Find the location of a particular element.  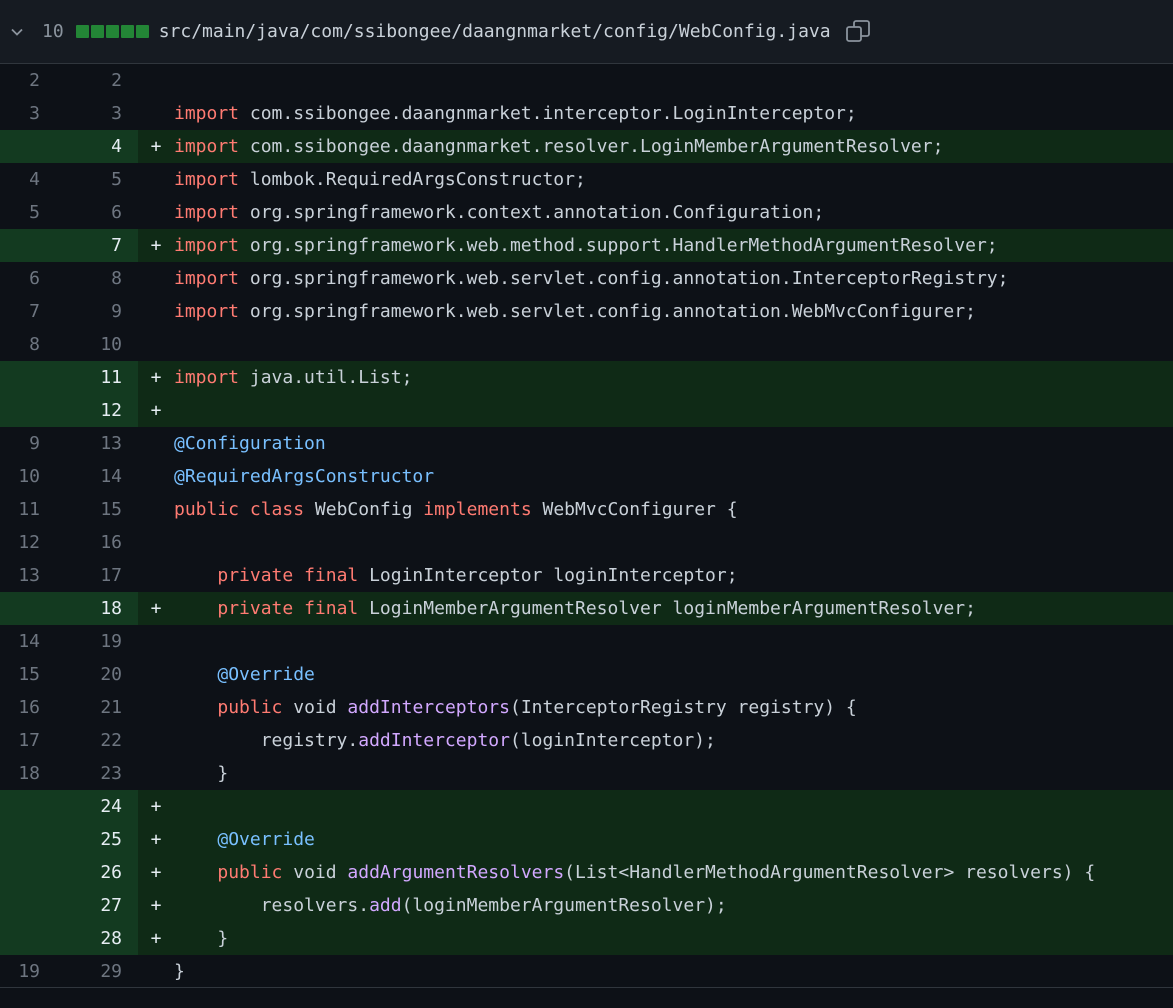

new-line-number: 6 is located at coordinates (81, 212).